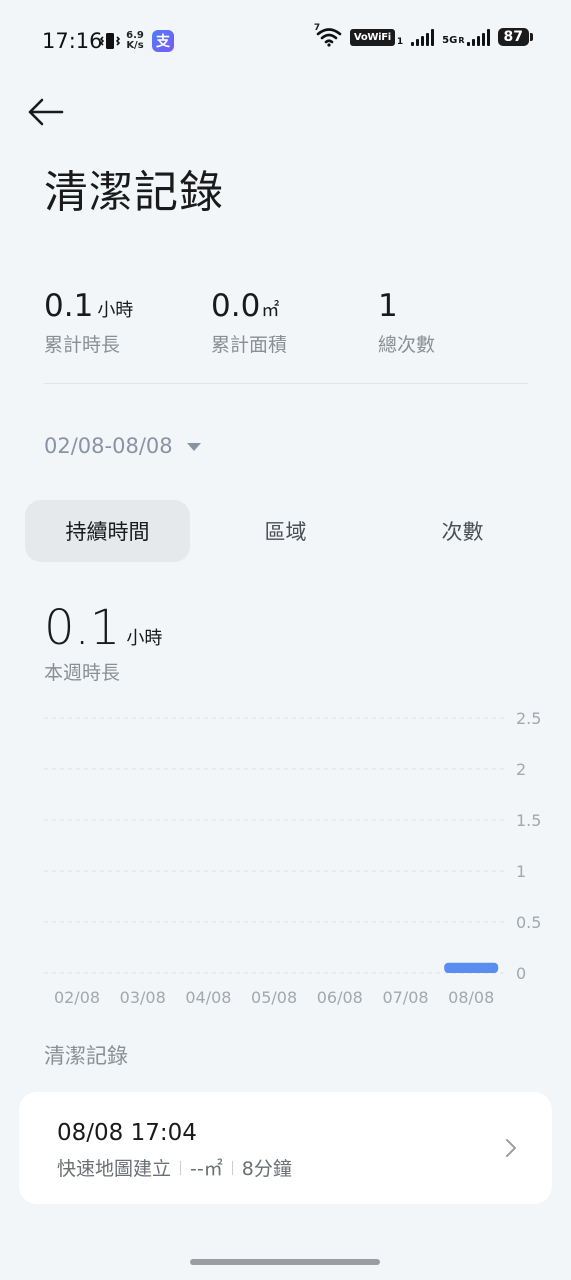 This screenshot has width=571, height=1280. I want to click on wifi-icon: 7, so click(328, 35).